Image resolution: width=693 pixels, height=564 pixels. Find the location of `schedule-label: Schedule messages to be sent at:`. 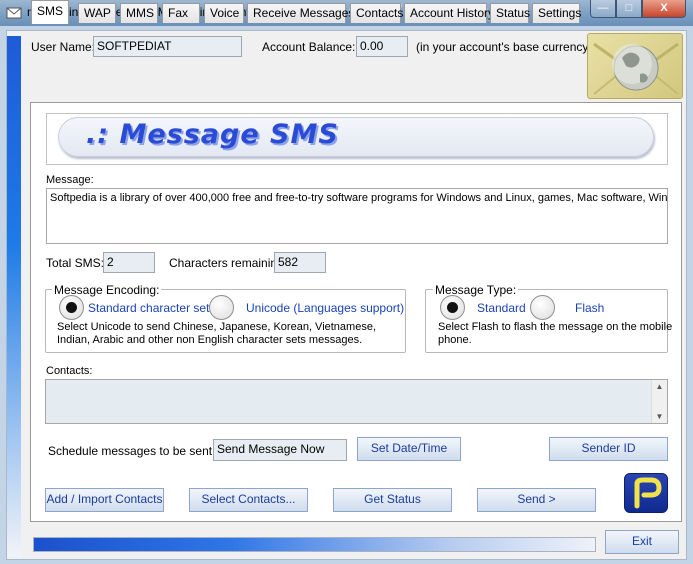

schedule-label: Schedule messages to be sent at: is located at coordinates (138, 451).